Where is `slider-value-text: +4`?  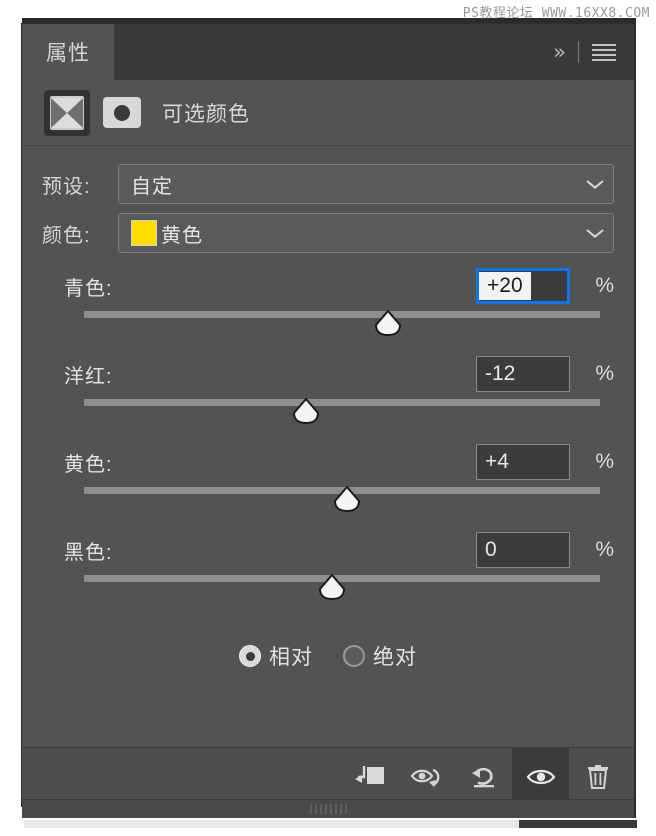 slider-value-text: +4 is located at coordinates (497, 461).